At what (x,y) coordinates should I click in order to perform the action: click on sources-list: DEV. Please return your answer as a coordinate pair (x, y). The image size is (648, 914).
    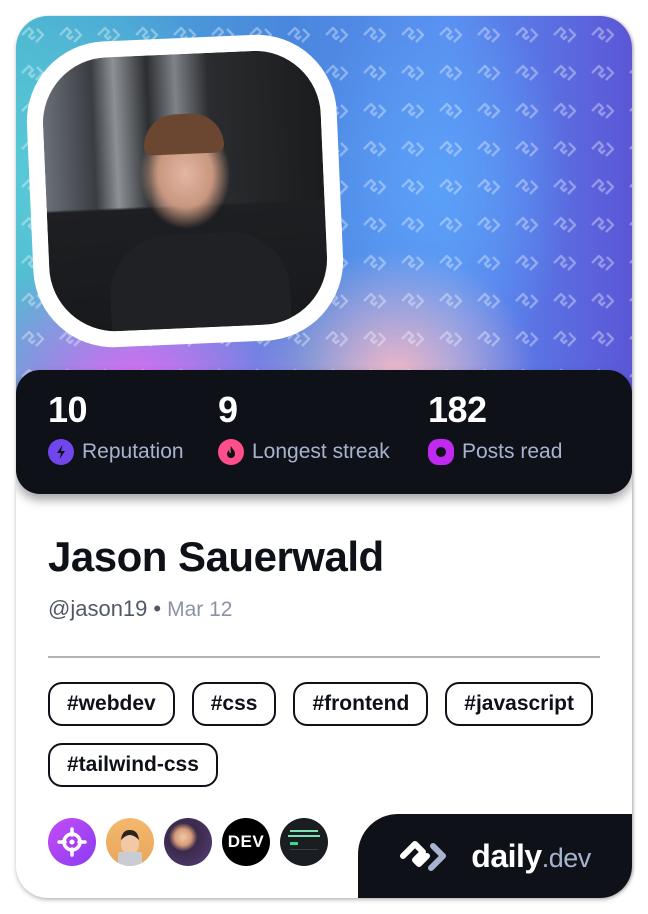
    Looking at the image, I should click on (188, 842).